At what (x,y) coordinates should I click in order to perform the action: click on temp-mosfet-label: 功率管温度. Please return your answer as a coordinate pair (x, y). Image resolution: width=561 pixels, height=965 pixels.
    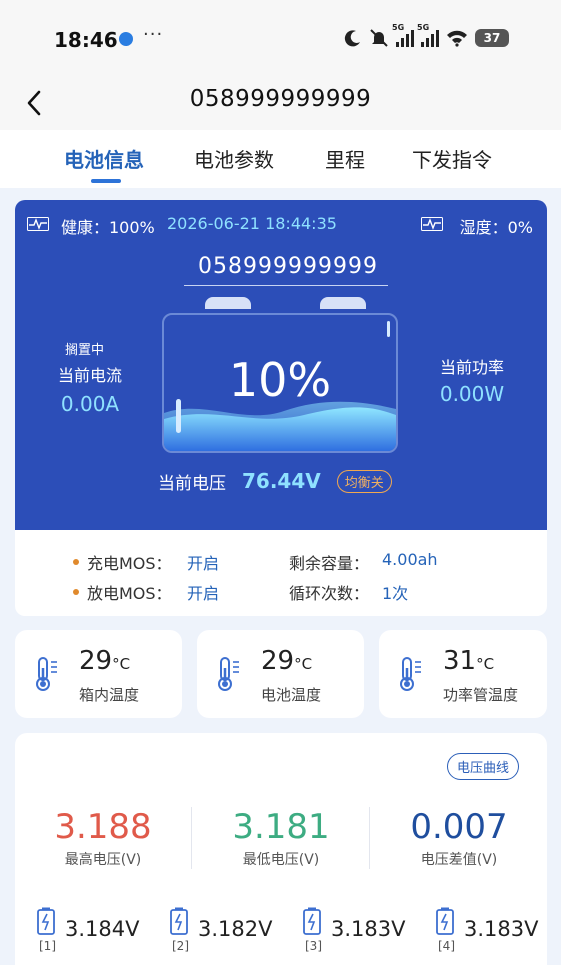
    Looking at the image, I should click on (481, 695).